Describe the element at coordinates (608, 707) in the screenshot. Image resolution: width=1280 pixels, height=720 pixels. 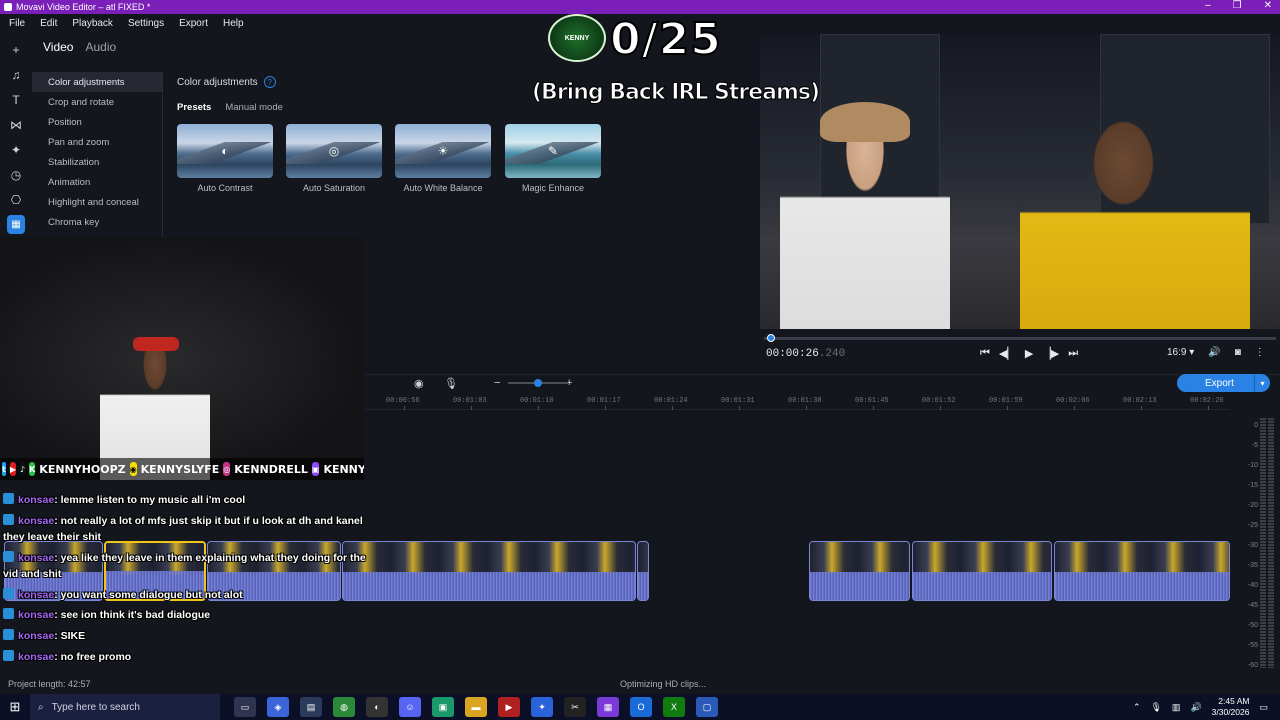
I see `app-icon: ▦` at that location.